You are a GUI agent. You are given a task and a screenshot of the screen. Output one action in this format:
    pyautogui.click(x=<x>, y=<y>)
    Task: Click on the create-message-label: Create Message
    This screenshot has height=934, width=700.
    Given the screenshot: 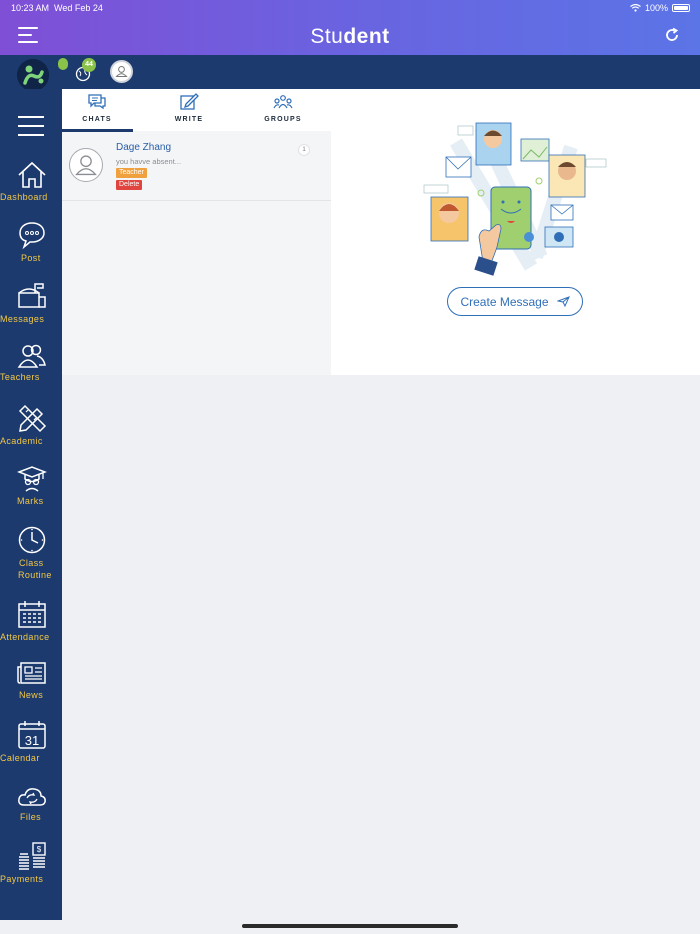 What is the action you would take?
    pyautogui.click(x=504, y=301)
    